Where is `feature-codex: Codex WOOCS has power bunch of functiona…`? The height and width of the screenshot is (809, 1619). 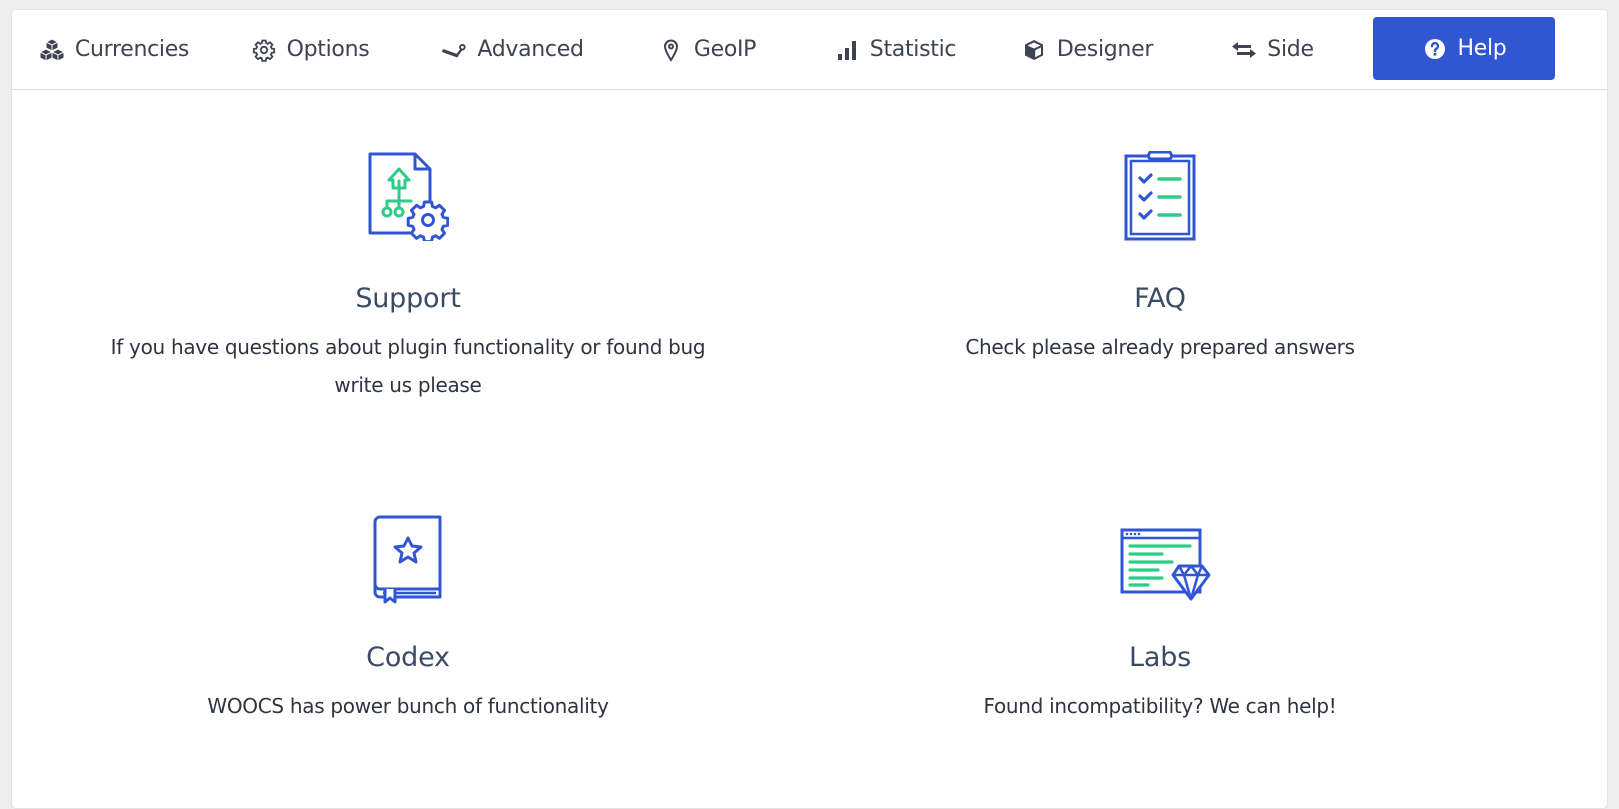
feature-codex: Codex WOOCS has power bunch of functiona… is located at coordinates (408, 620).